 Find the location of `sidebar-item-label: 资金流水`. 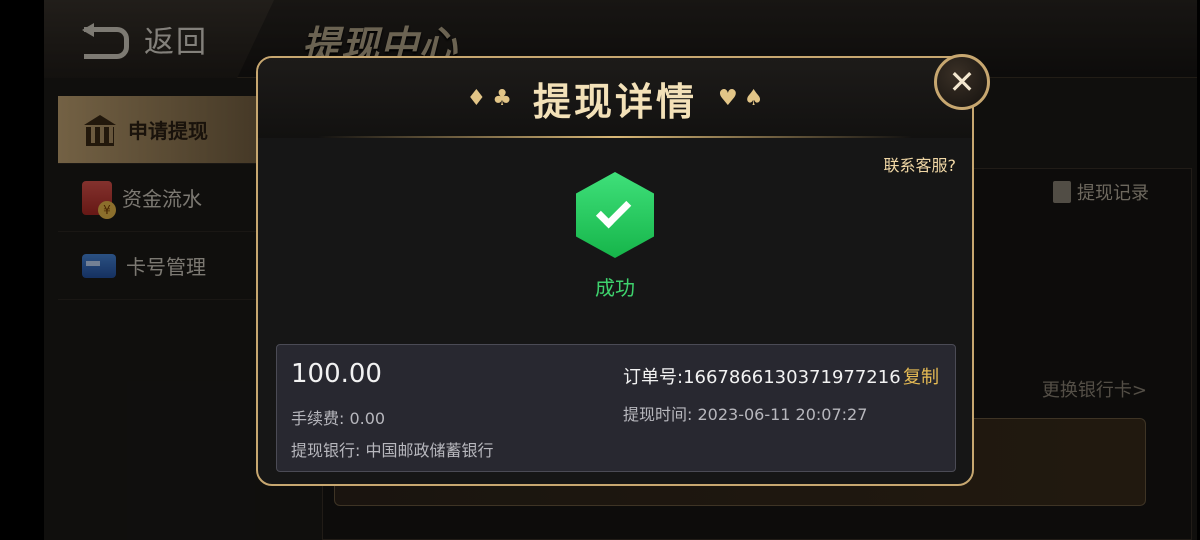

sidebar-item-label: 资金流水 is located at coordinates (162, 199).